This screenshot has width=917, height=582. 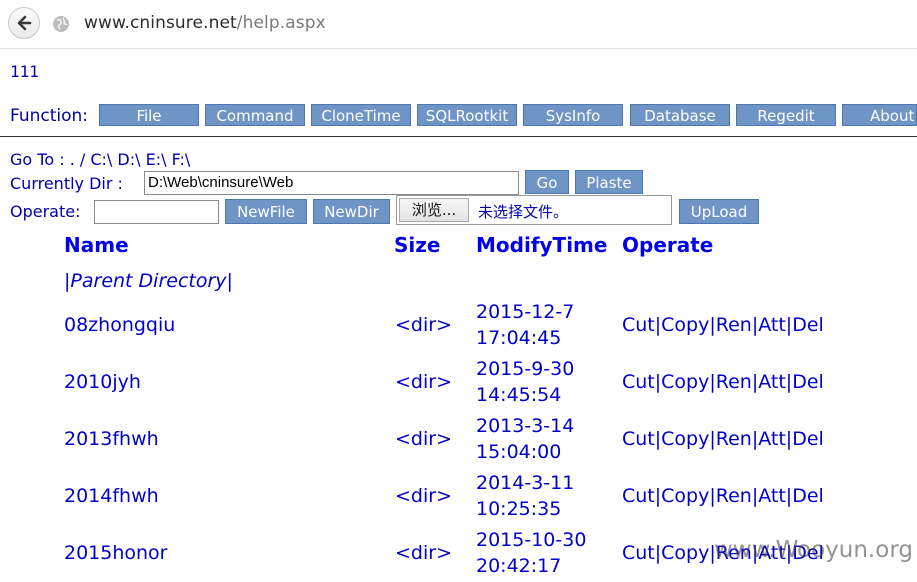 I want to click on file-upload-field: 浏览... 未选择文件。, so click(x=534, y=210).